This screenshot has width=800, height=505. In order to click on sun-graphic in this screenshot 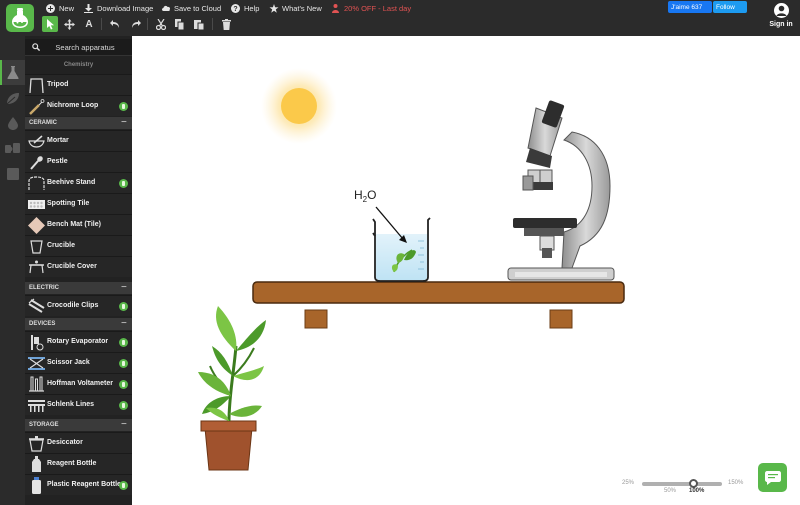, I will do `click(299, 106)`.